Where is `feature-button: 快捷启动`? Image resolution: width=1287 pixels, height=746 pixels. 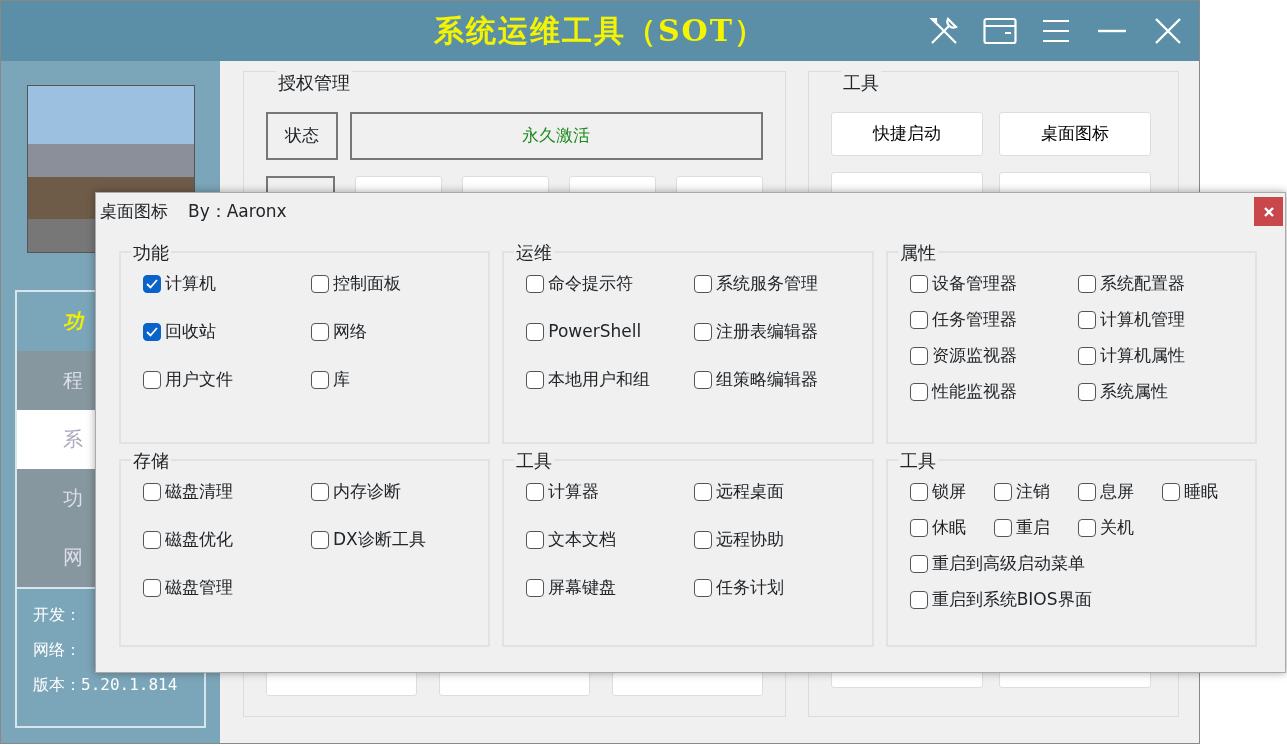 feature-button: 快捷启动 is located at coordinates (907, 134).